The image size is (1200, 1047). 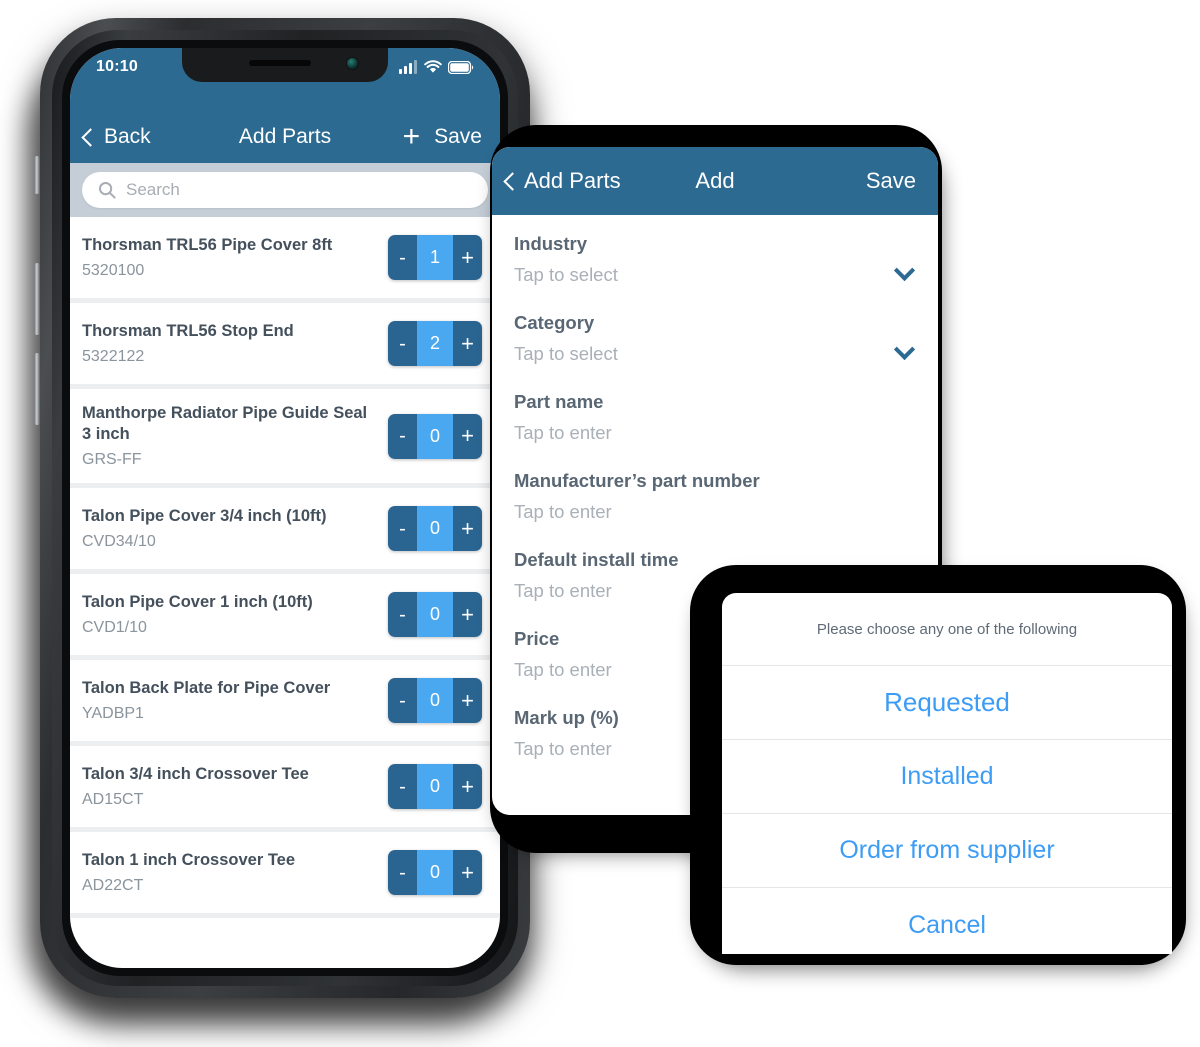 What do you see at coordinates (188, 330) in the screenshot?
I see `part-name: Thorsman TRL56 Stop End` at bounding box center [188, 330].